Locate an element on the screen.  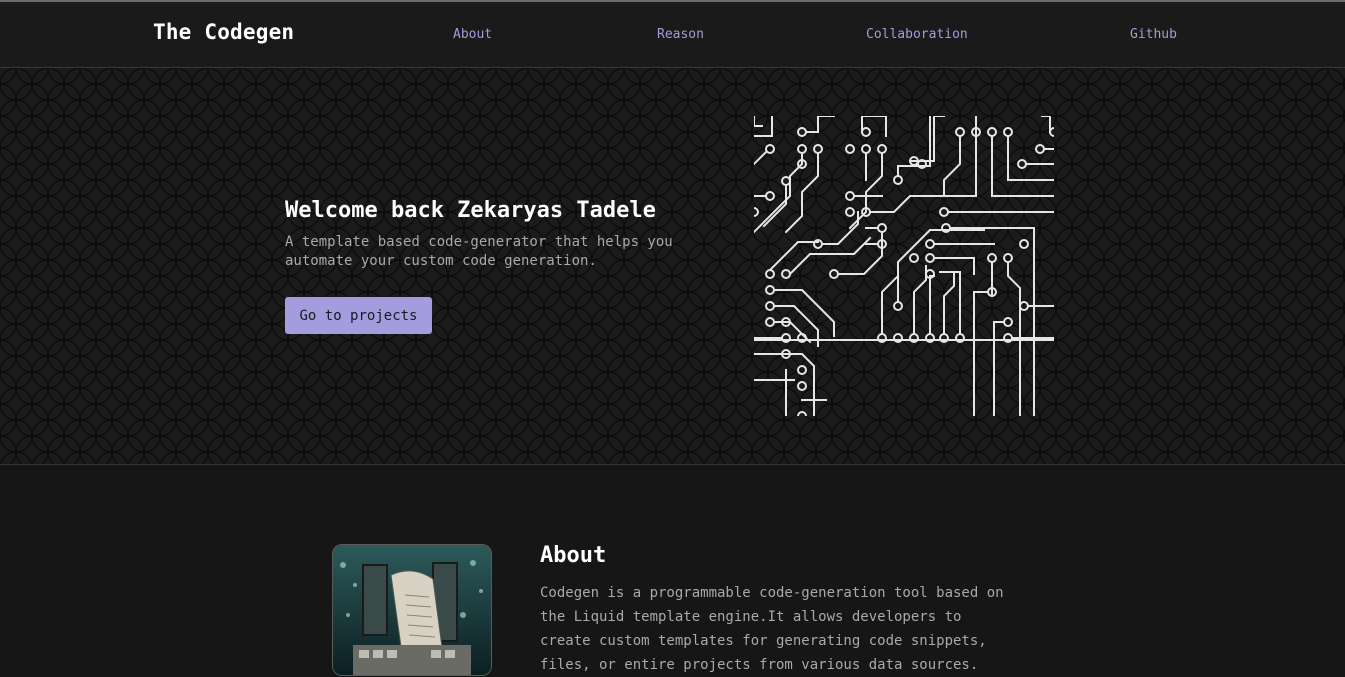
typewriter-illustration is located at coordinates (412, 610).